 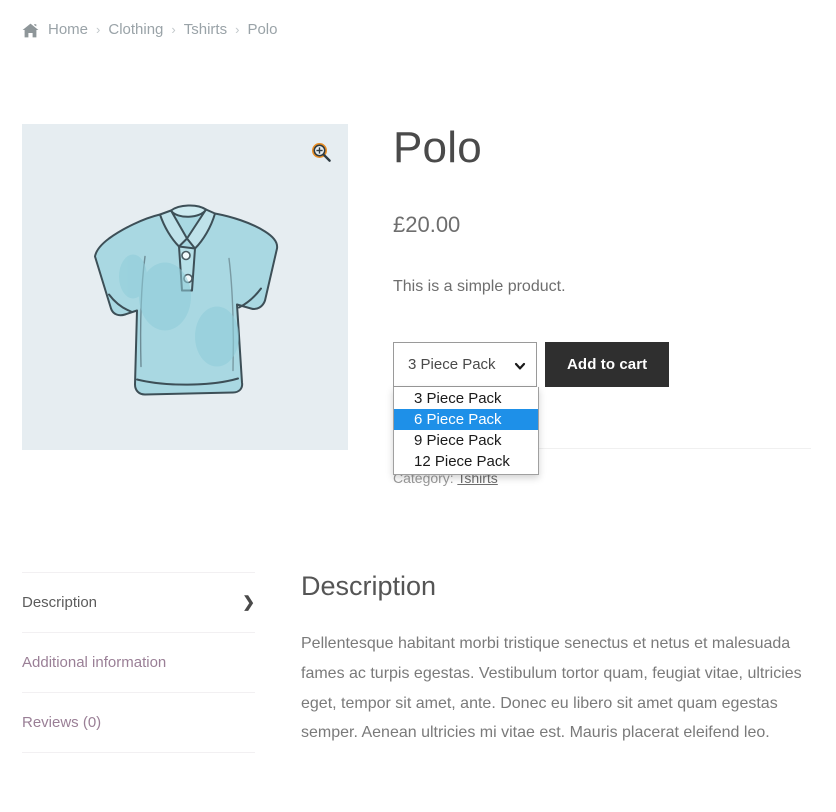 What do you see at coordinates (321, 152) in the screenshot?
I see `magnifier-plus-icon` at bounding box center [321, 152].